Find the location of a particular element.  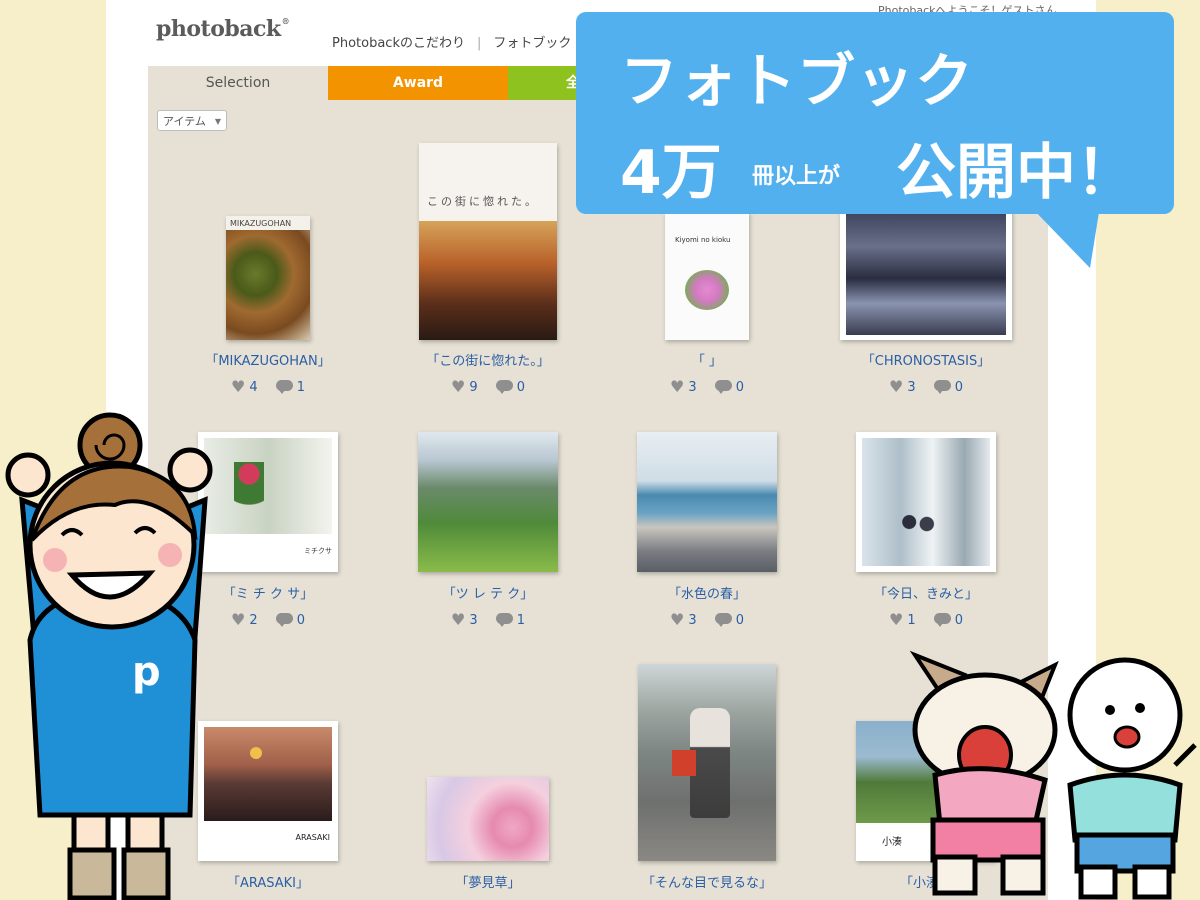

svg-text: p is located at coordinates (146, 672).